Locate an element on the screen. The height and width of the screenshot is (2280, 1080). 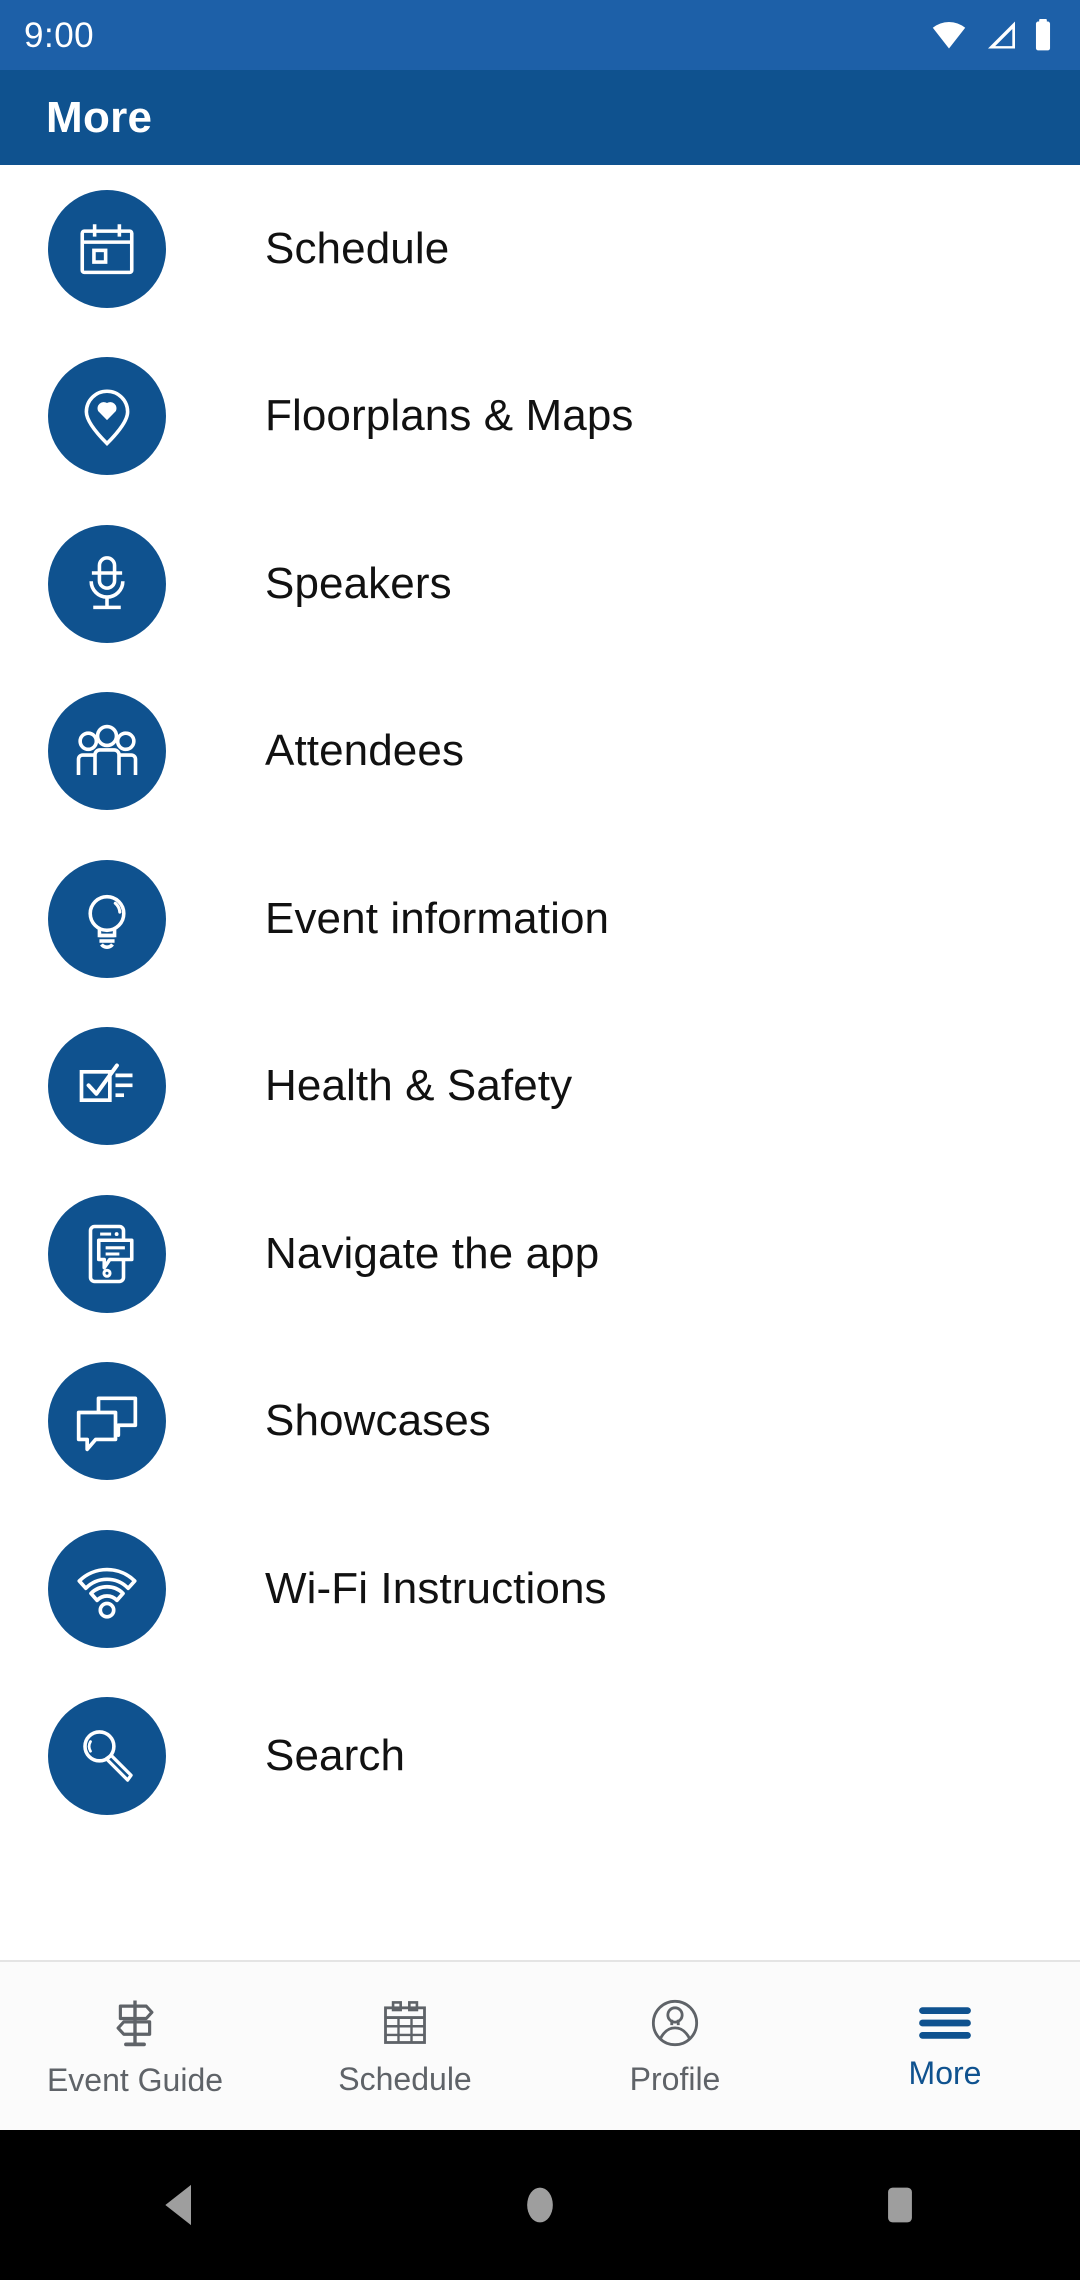
lightbulb-icon is located at coordinates (107, 918).